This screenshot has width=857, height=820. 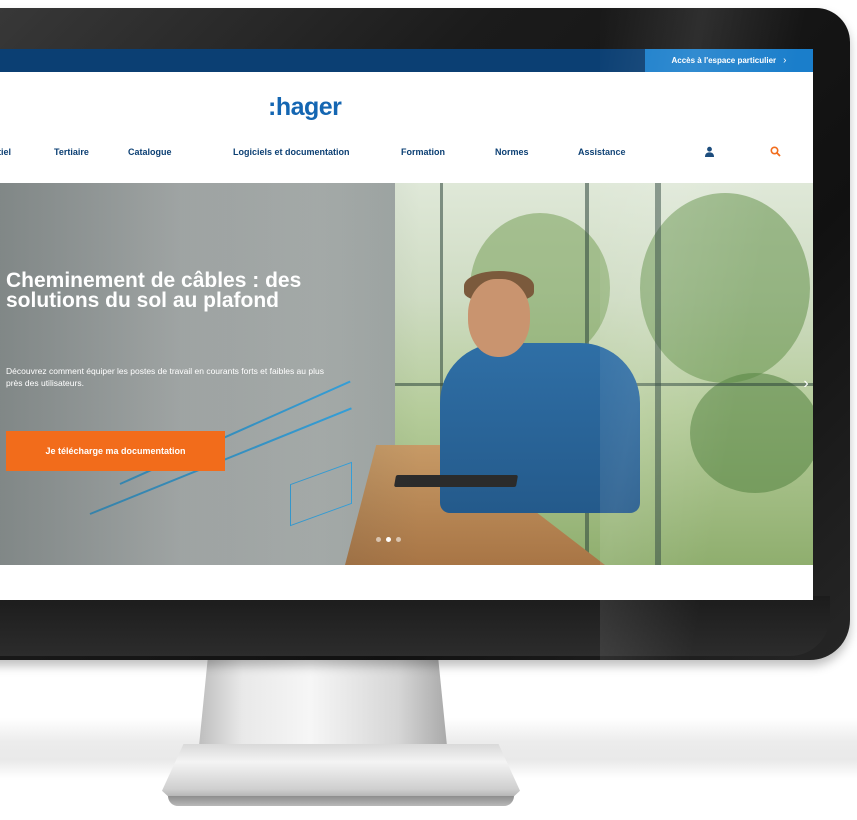 What do you see at coordinates (341, 801) in the screenshot?
I see `monitor-stand-rim` at bounding box center [341, 801].